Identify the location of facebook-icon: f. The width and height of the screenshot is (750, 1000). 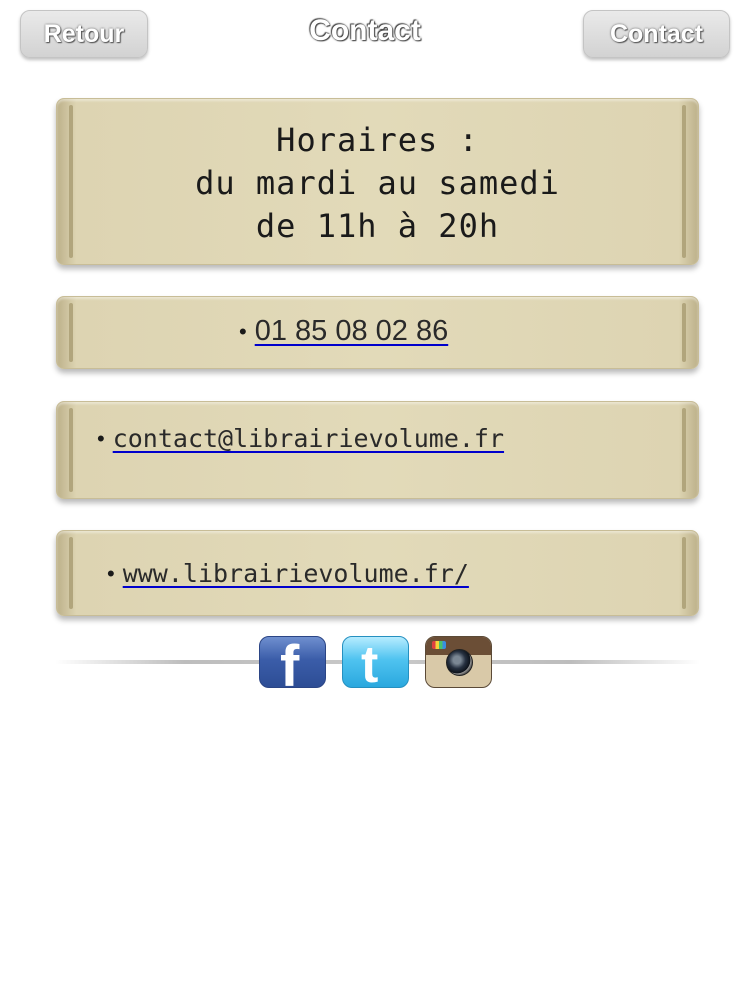
(292, 662).